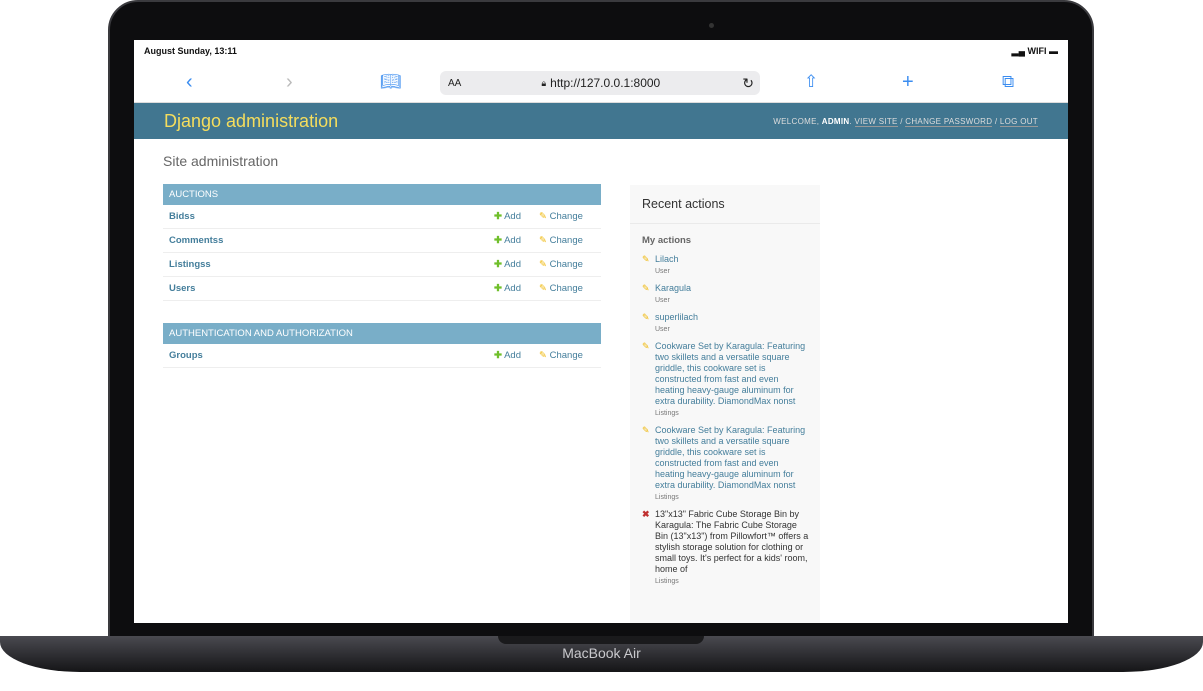  Describe the element at coordinates (601, 640) in the screenshot. I see `laptop-notch` at that location.